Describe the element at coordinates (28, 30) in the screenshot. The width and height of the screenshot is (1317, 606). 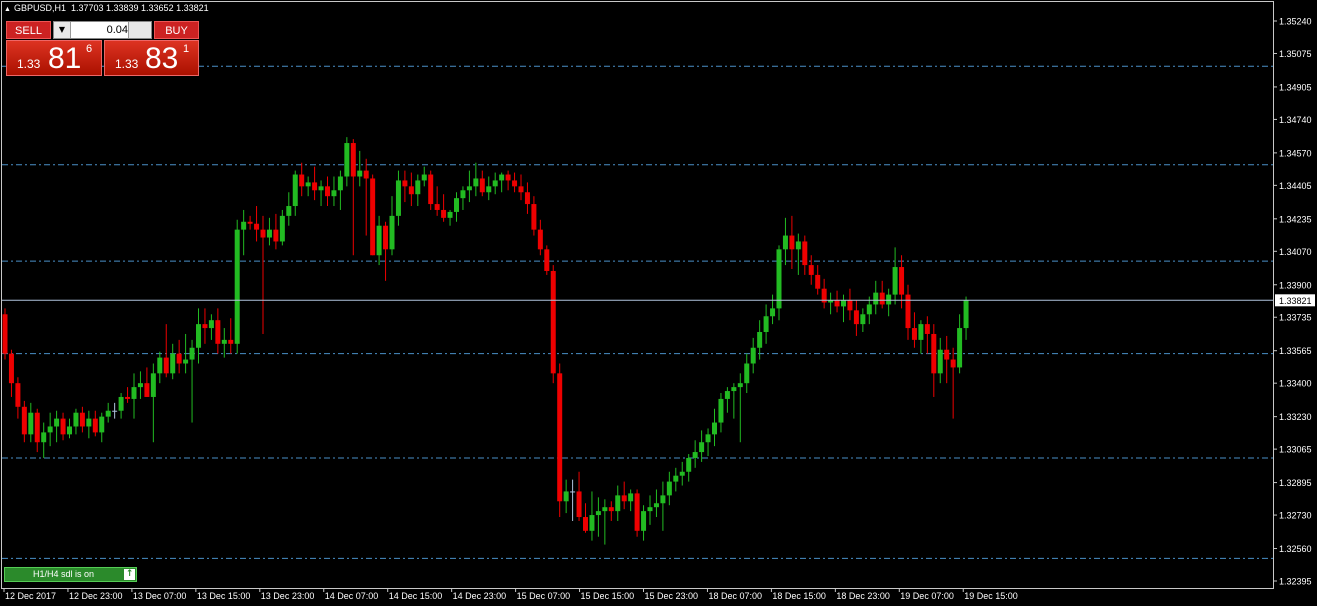
I see `sell-button: SELL` at that location.